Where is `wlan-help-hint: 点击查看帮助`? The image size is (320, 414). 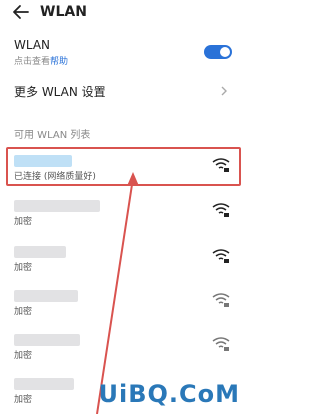
wlan-help-hint: 点击查看帮助 is located at coordinates (41, 60).